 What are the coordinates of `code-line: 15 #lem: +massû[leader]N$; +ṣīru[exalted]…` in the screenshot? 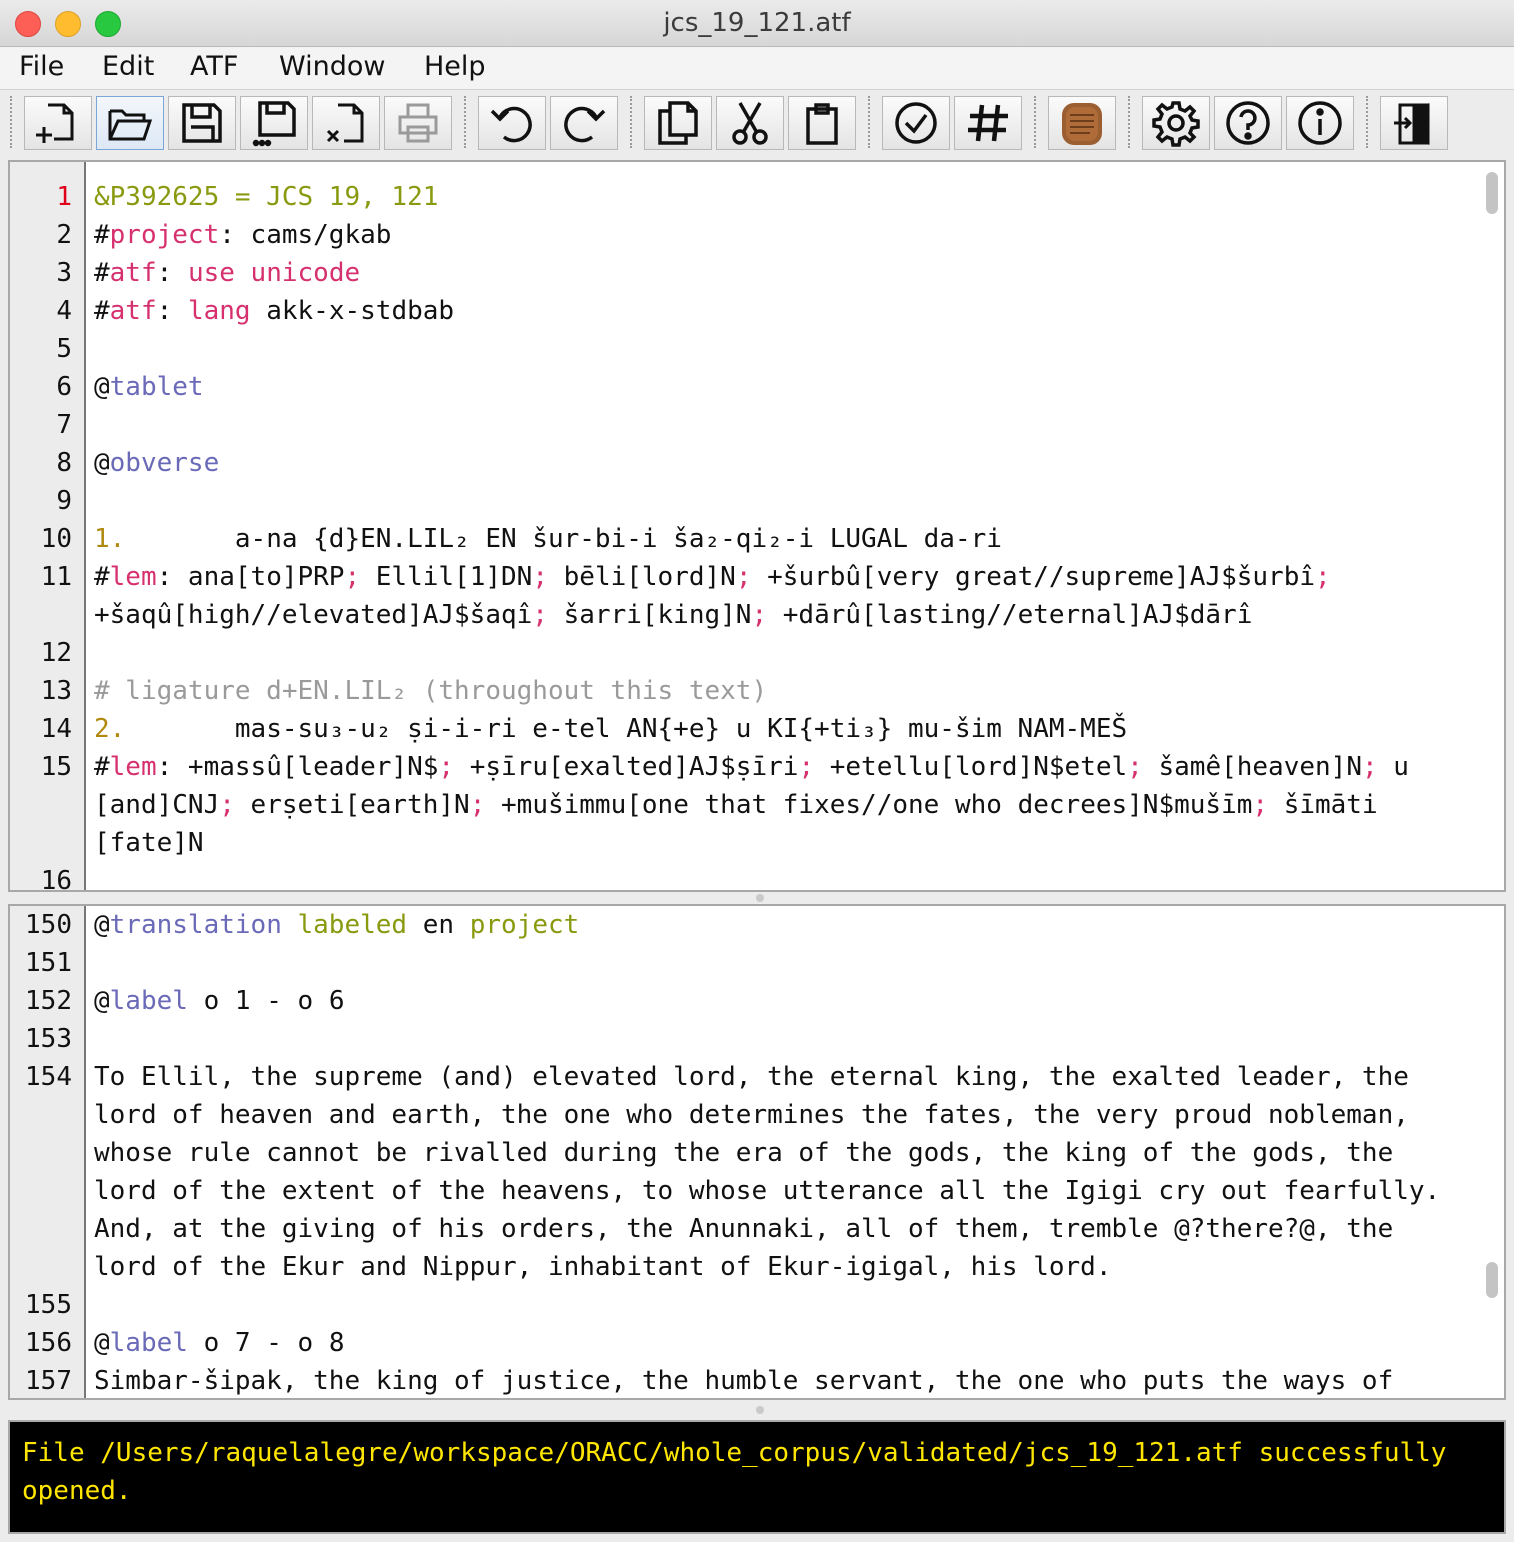 It's located at (757, 805).